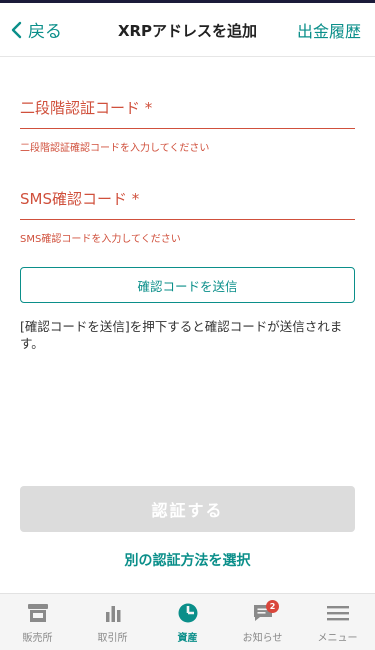  I want to click on bottom-tab-bar: 販売所 取引所 資産 2 お知らせ メニュー, so click(187, 621).